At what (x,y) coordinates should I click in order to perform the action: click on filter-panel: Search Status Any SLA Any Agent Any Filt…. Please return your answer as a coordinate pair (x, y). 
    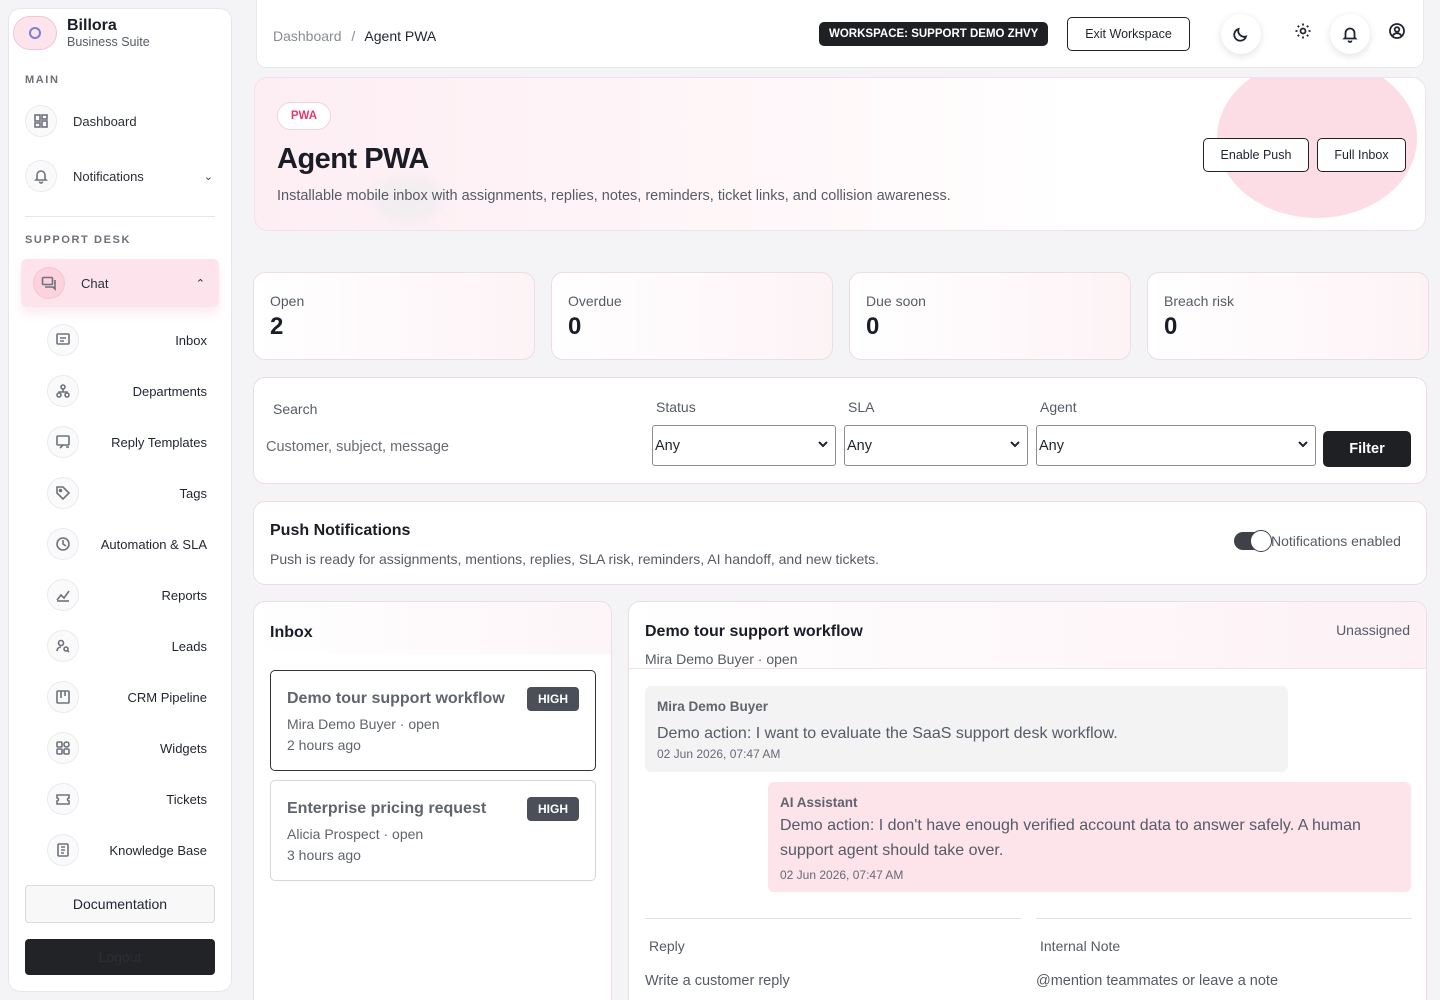
    Looking at the image, I should click on (840, 430).